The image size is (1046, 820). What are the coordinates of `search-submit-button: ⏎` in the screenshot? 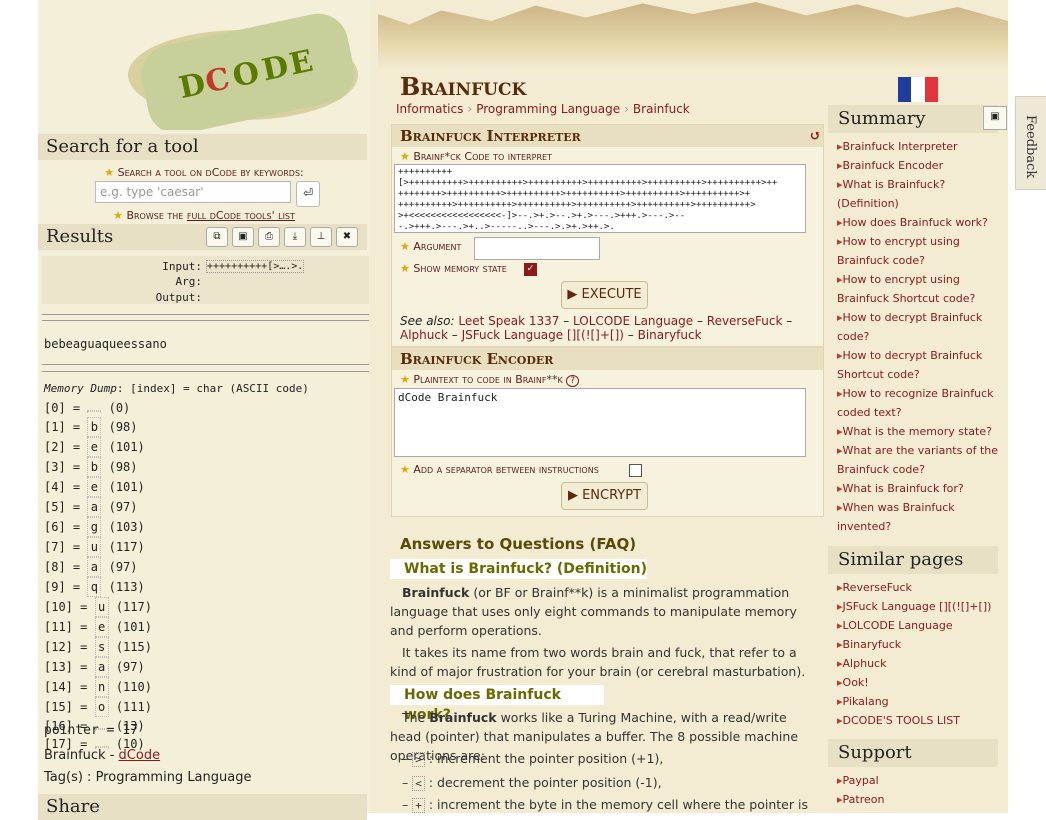 It's located at (308, 194).